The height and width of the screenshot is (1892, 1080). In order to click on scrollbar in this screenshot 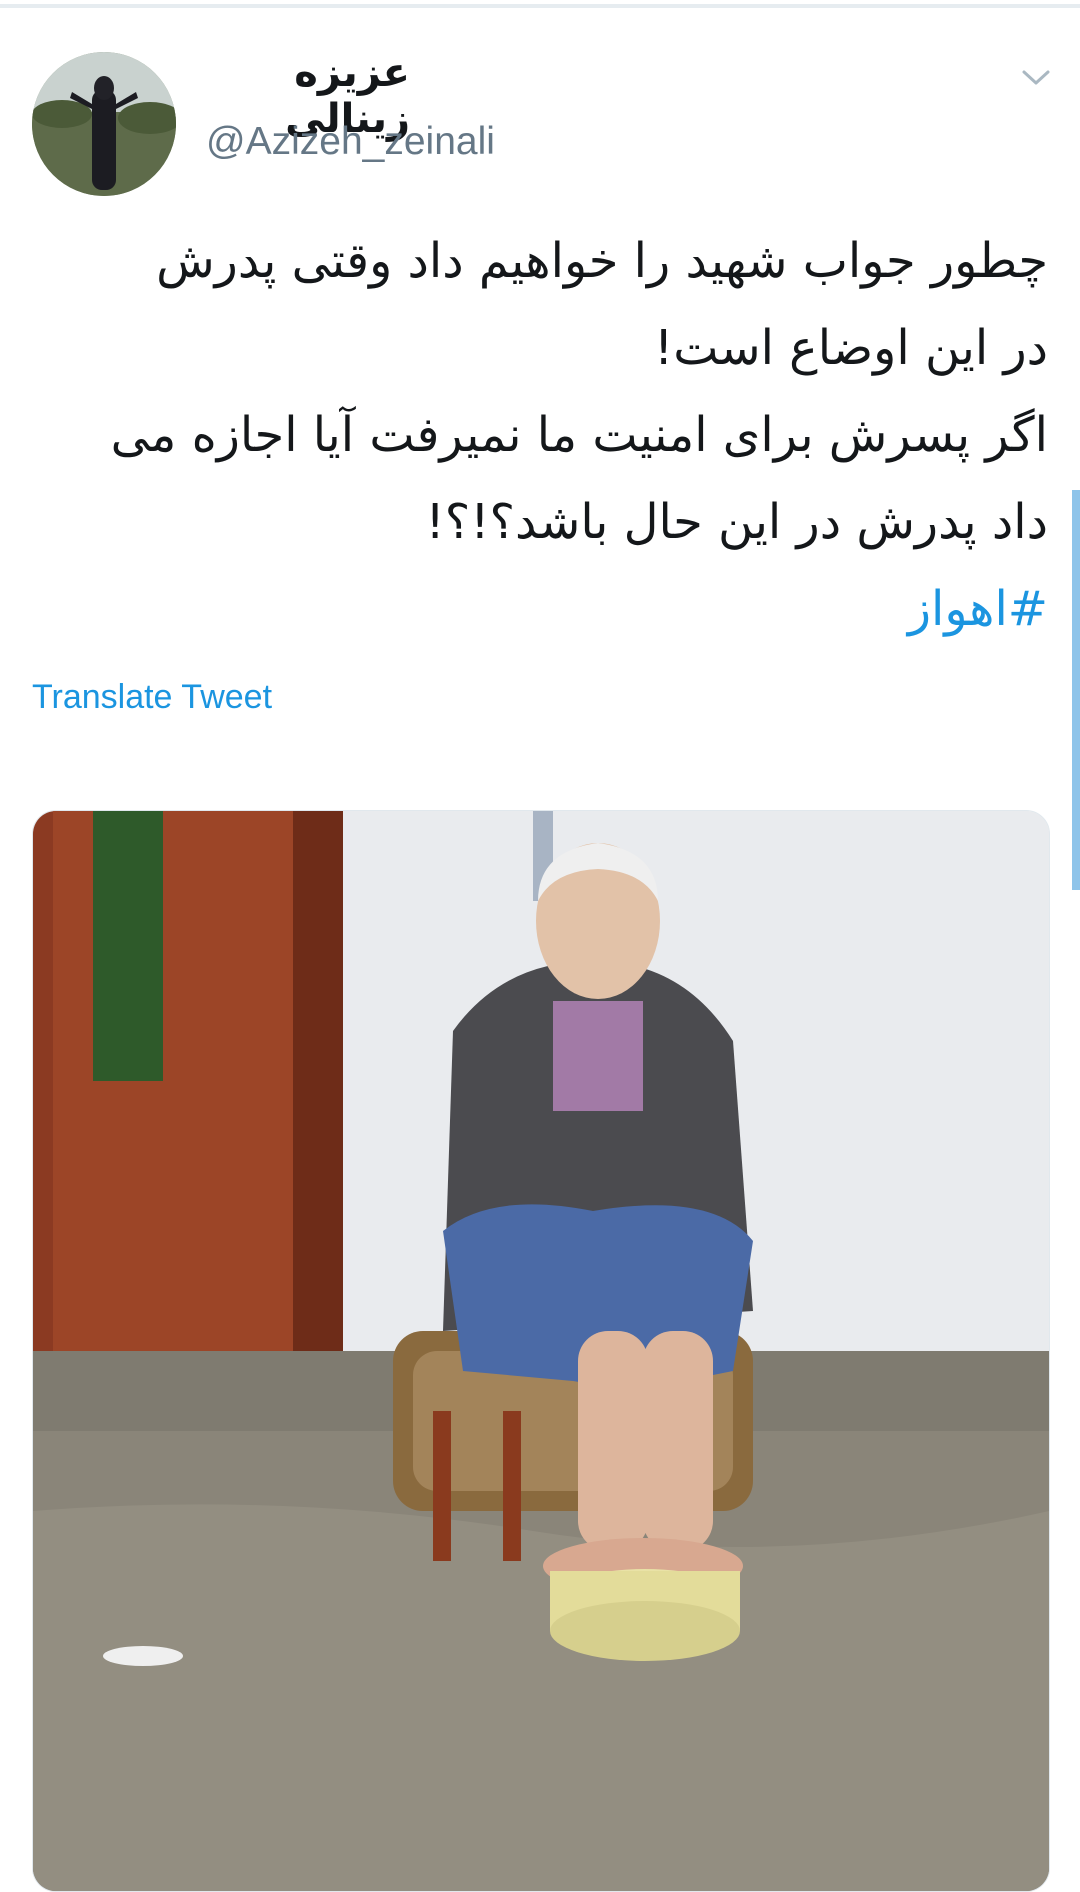, I will do `click(1076, 690)`.